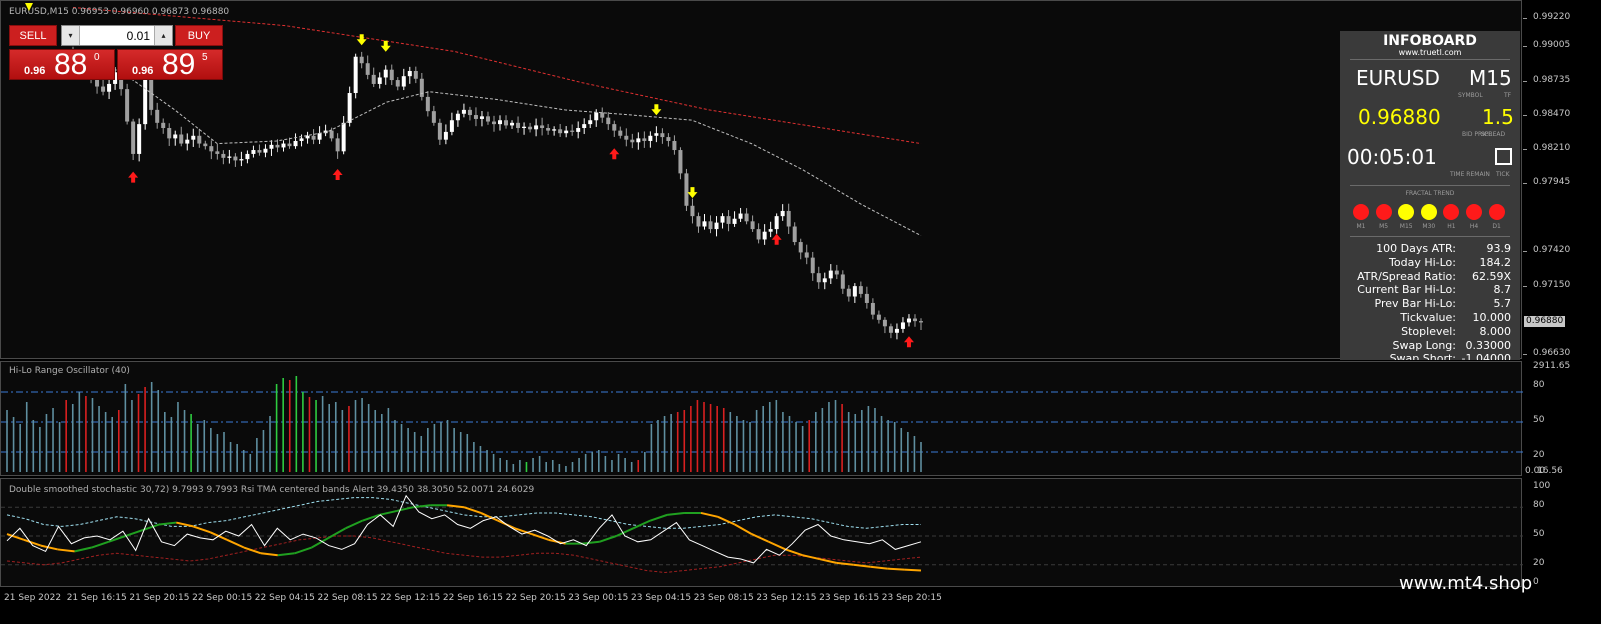 The height and width of the screenshot is (624, 1601). What do you see at coordinates (776, 239) in the screenshot?
I see `fractal-up-arrow-icon` at bounding box center [776, 239].